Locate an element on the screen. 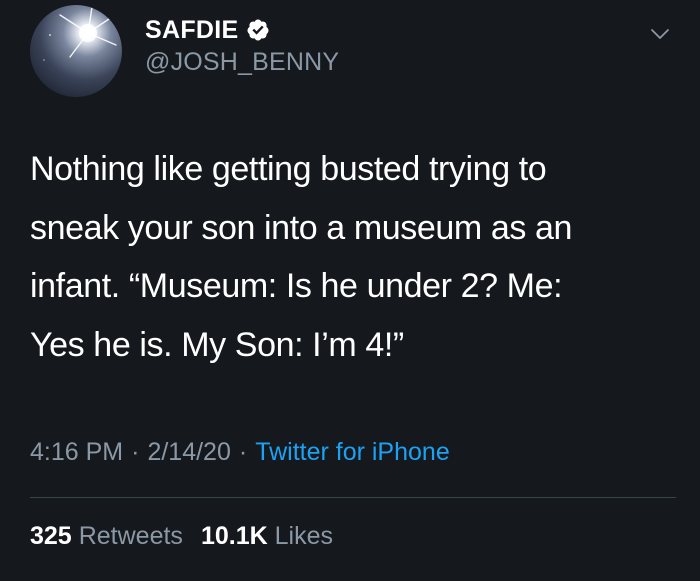 The width and height of the screenshot is (700, 581). retweets-label: Retweets is located at coordinates (130, 536).